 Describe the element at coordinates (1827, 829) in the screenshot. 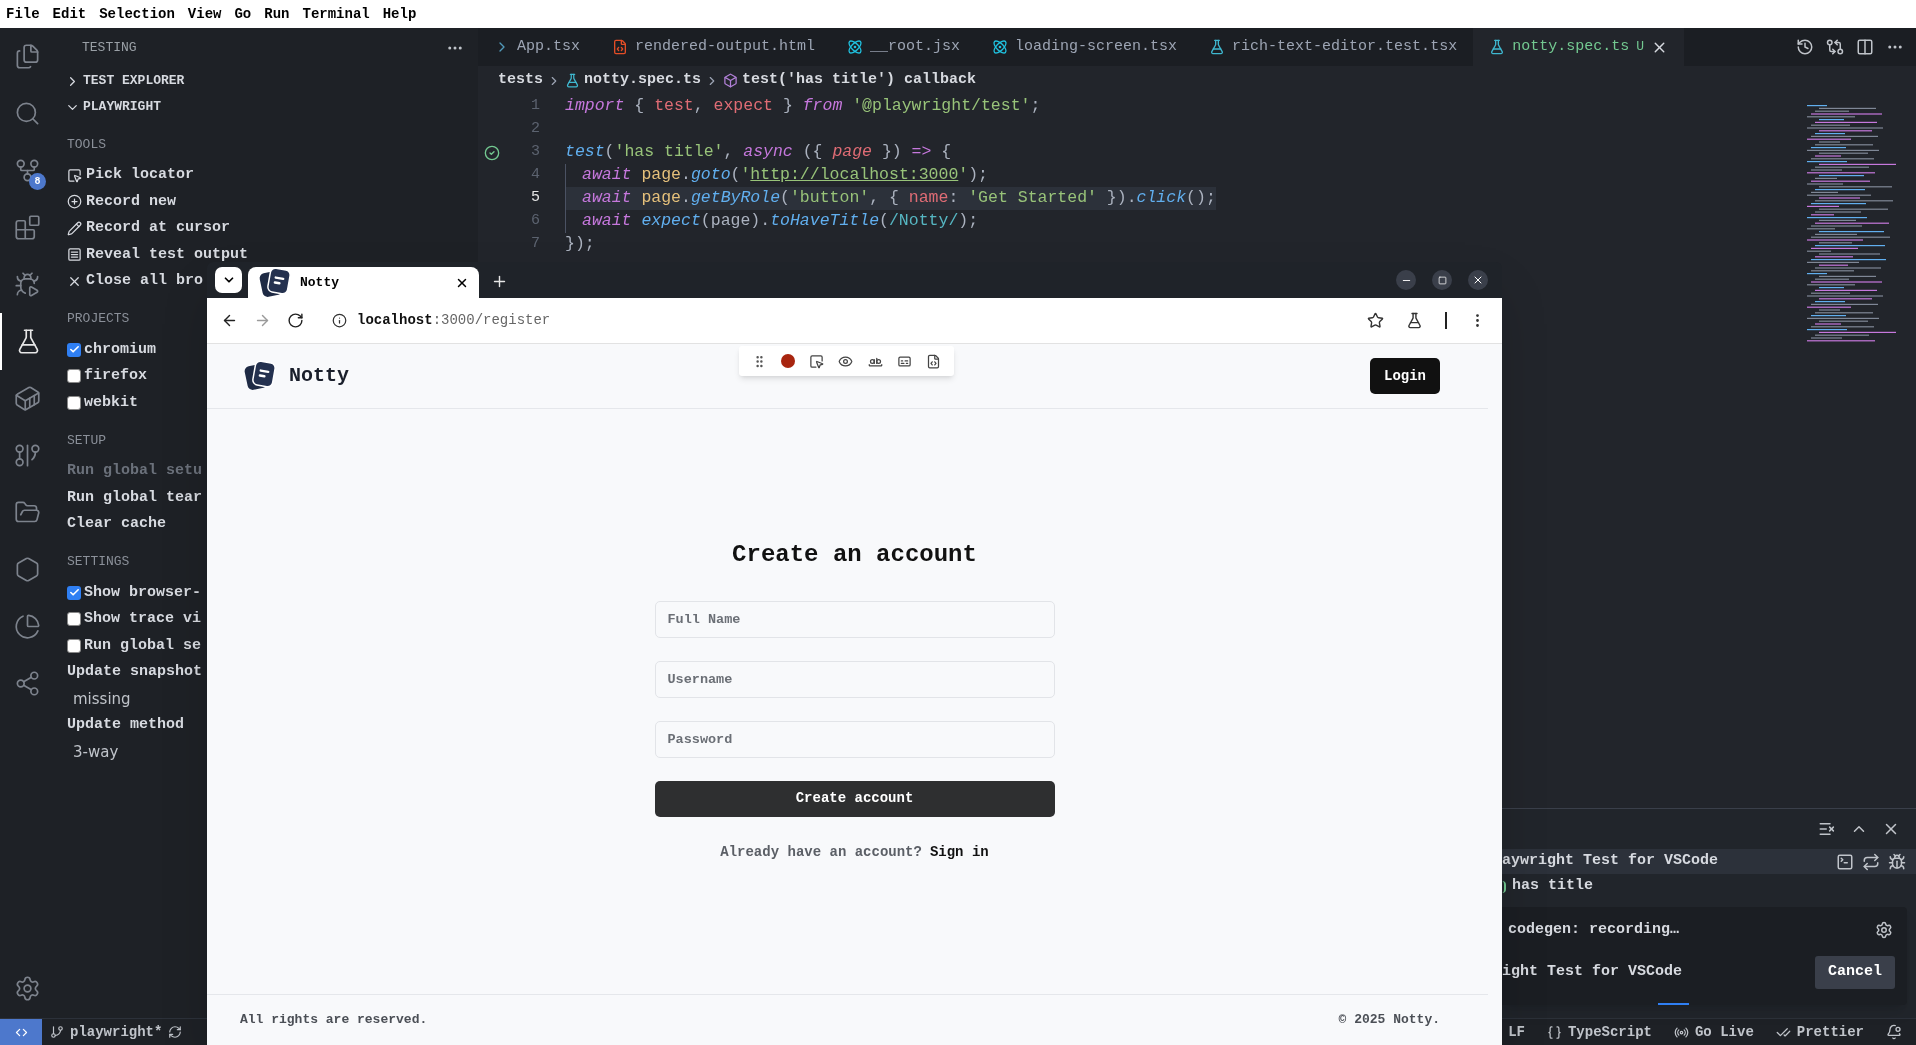

I see `clear-output-icon` at that location.